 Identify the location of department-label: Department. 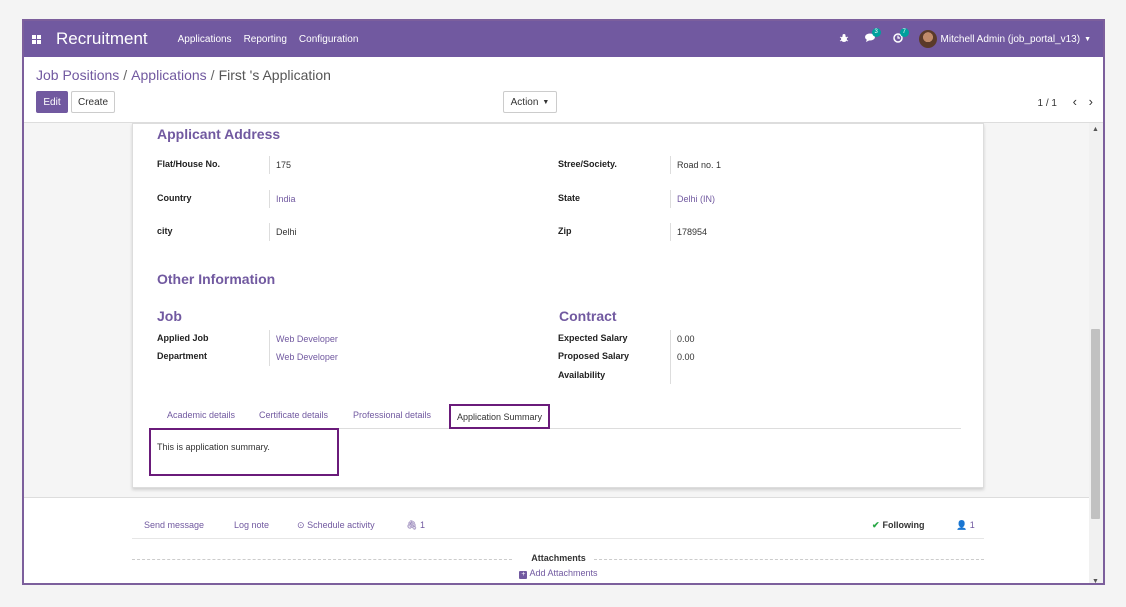
(182, 356).